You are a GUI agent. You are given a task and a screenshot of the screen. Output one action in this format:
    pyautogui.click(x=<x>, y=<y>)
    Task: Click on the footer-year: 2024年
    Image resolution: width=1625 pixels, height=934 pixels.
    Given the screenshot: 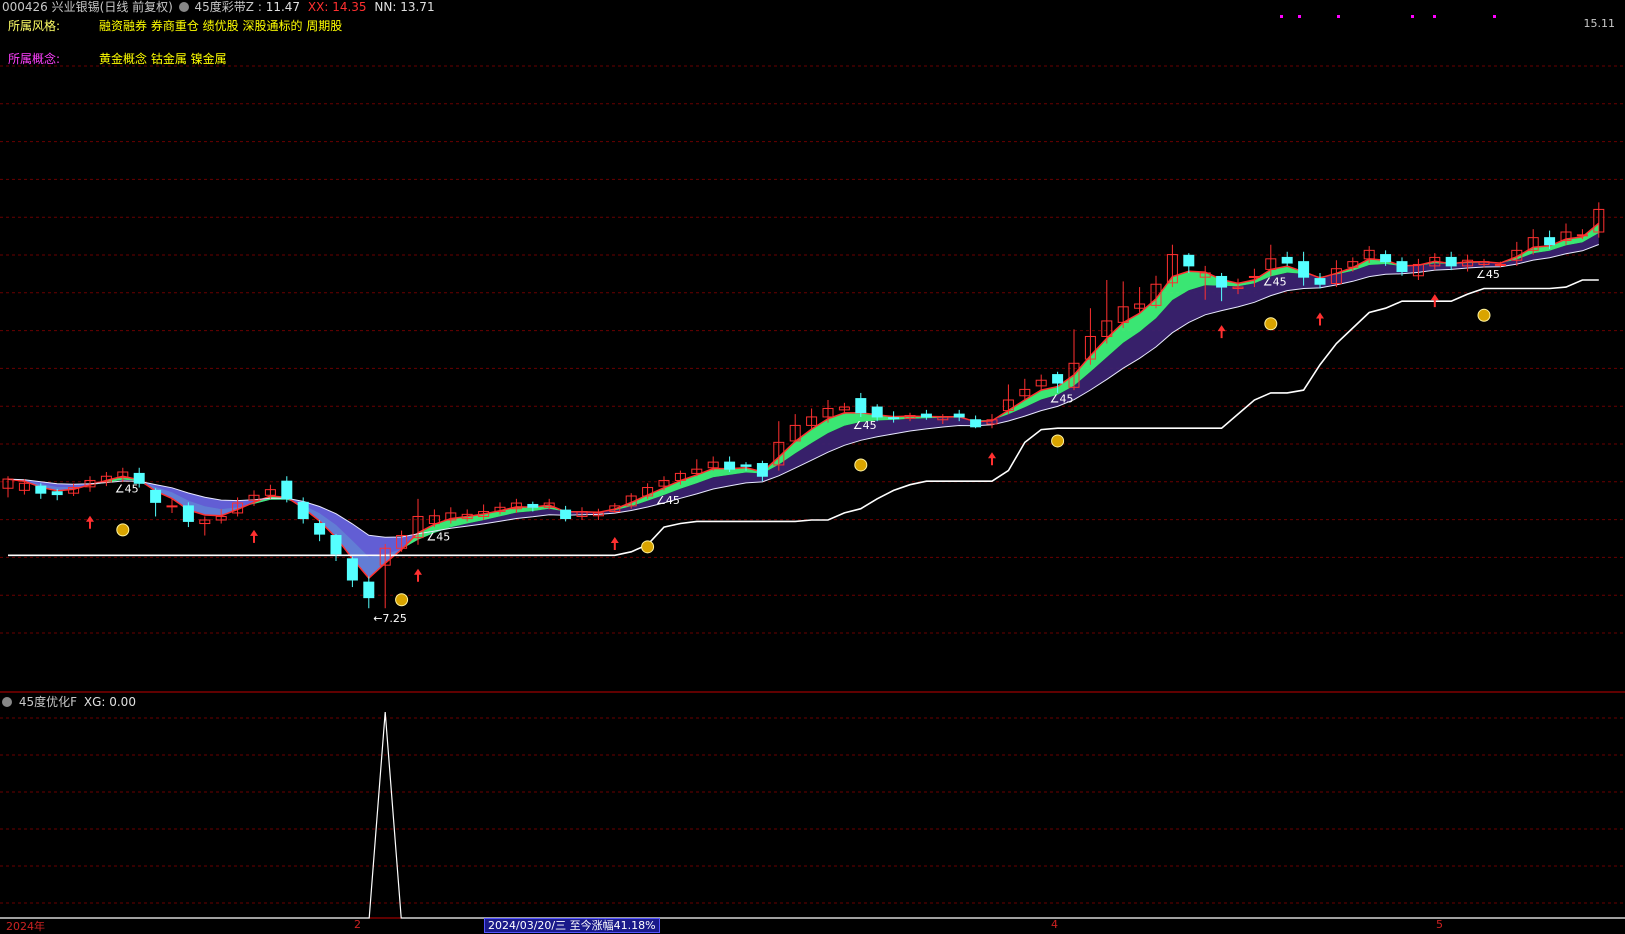 What is the action you would take?
    pyautogui.click(x=25, y=926)
    